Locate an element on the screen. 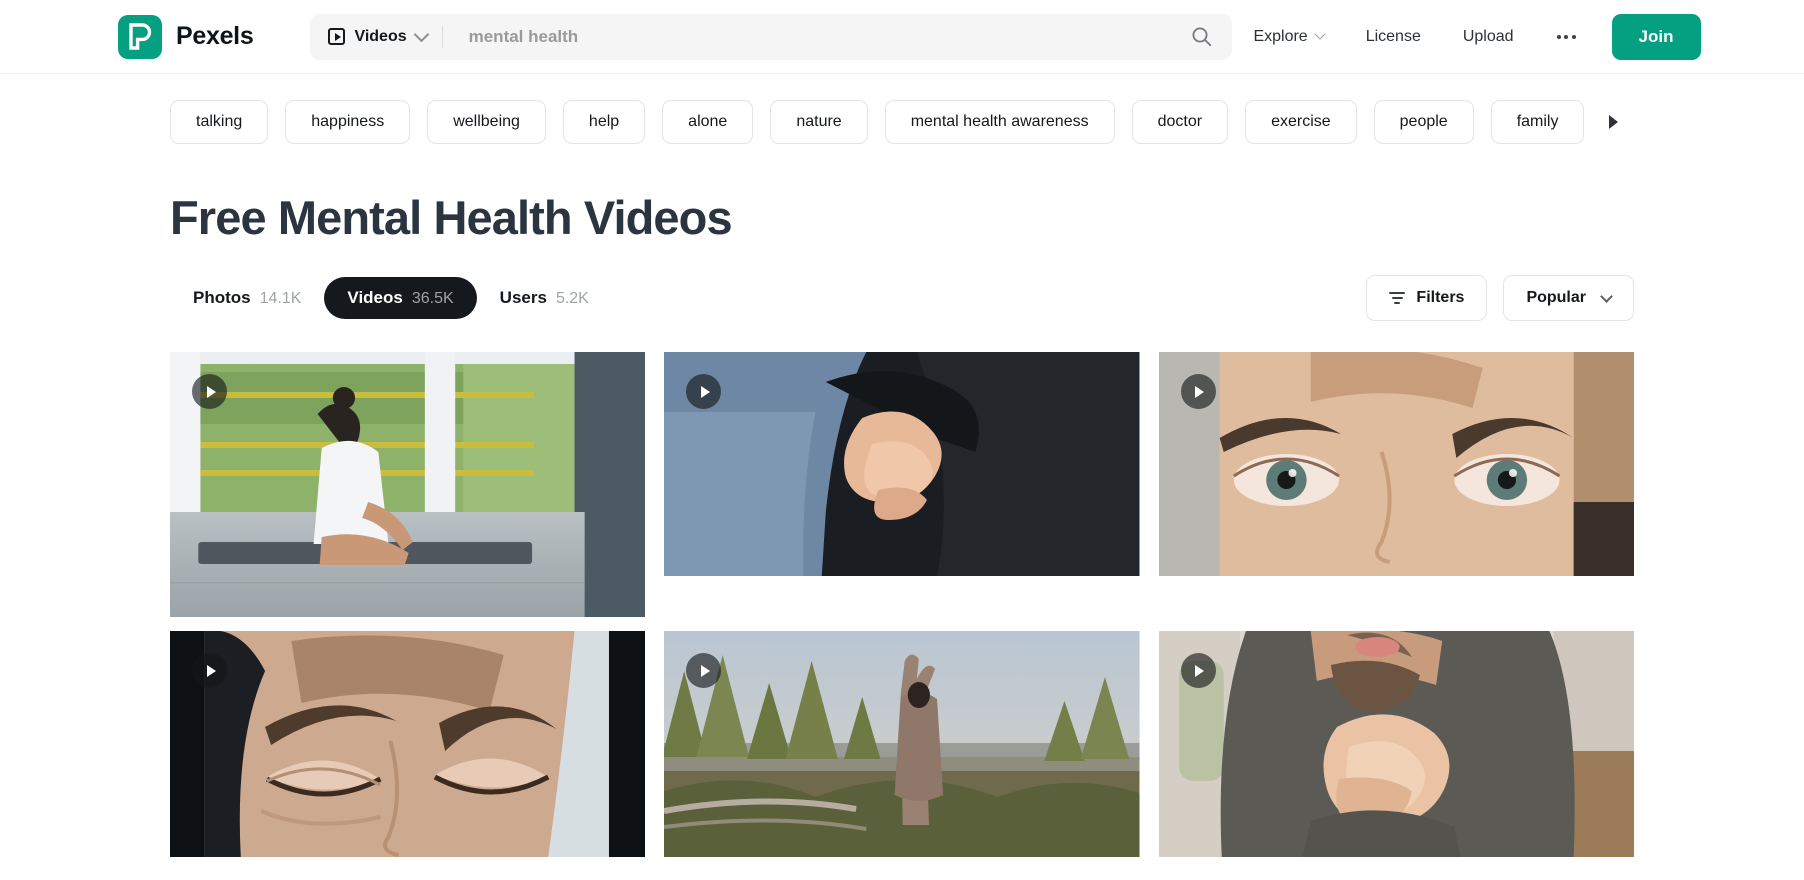  tab-users: Users 5.2K is located at coordinates (544, 298).